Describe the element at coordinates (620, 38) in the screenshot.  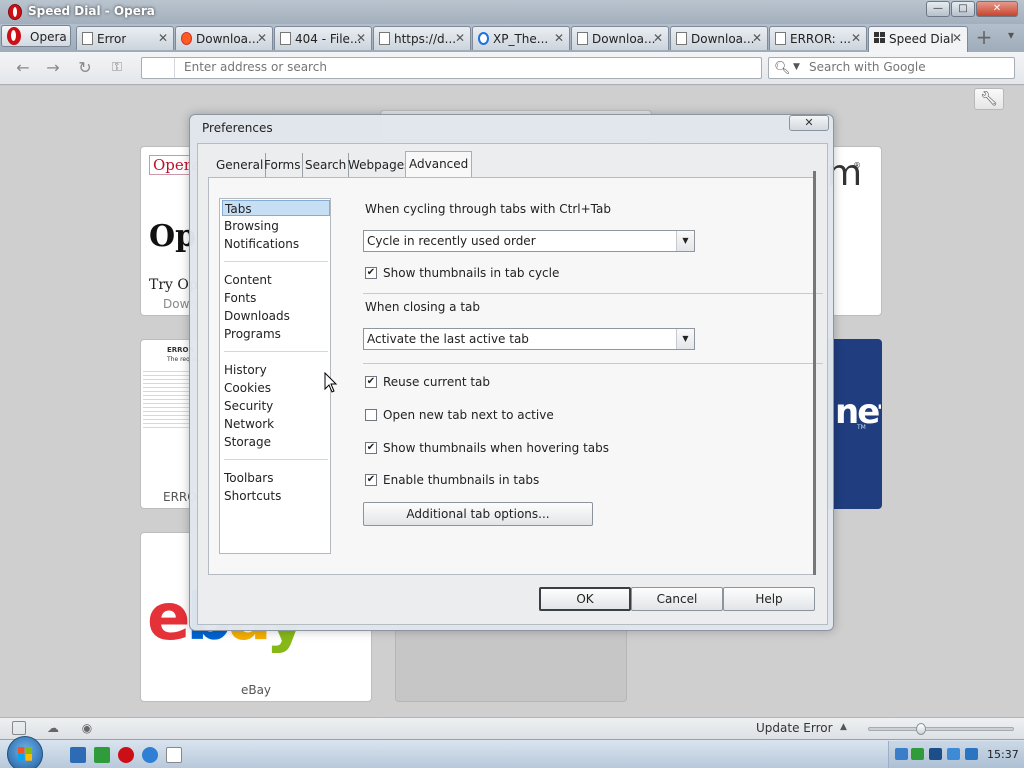
I see `tab-download-2: Downloa... ✕` at that location.